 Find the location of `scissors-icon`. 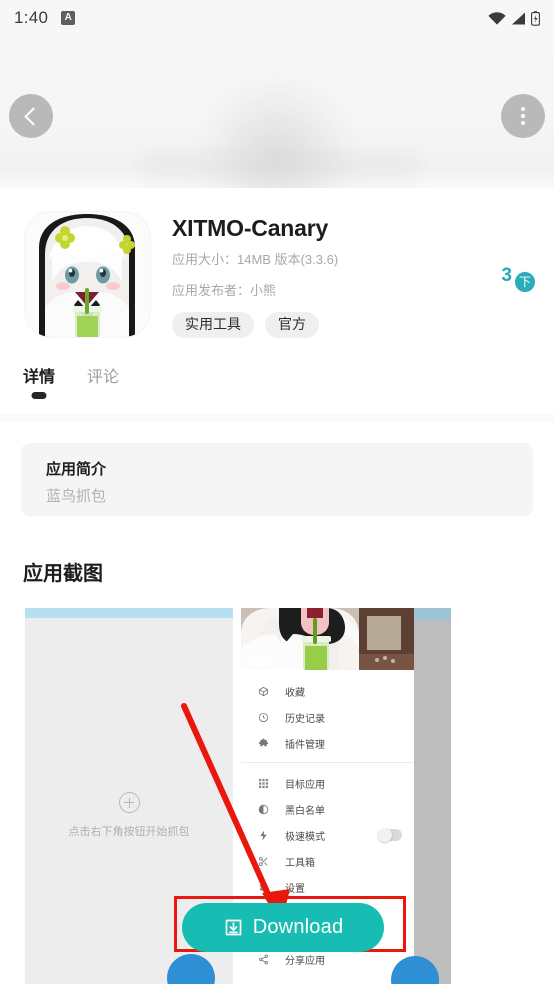

scissors-icon is located at coordinates (263, 861).